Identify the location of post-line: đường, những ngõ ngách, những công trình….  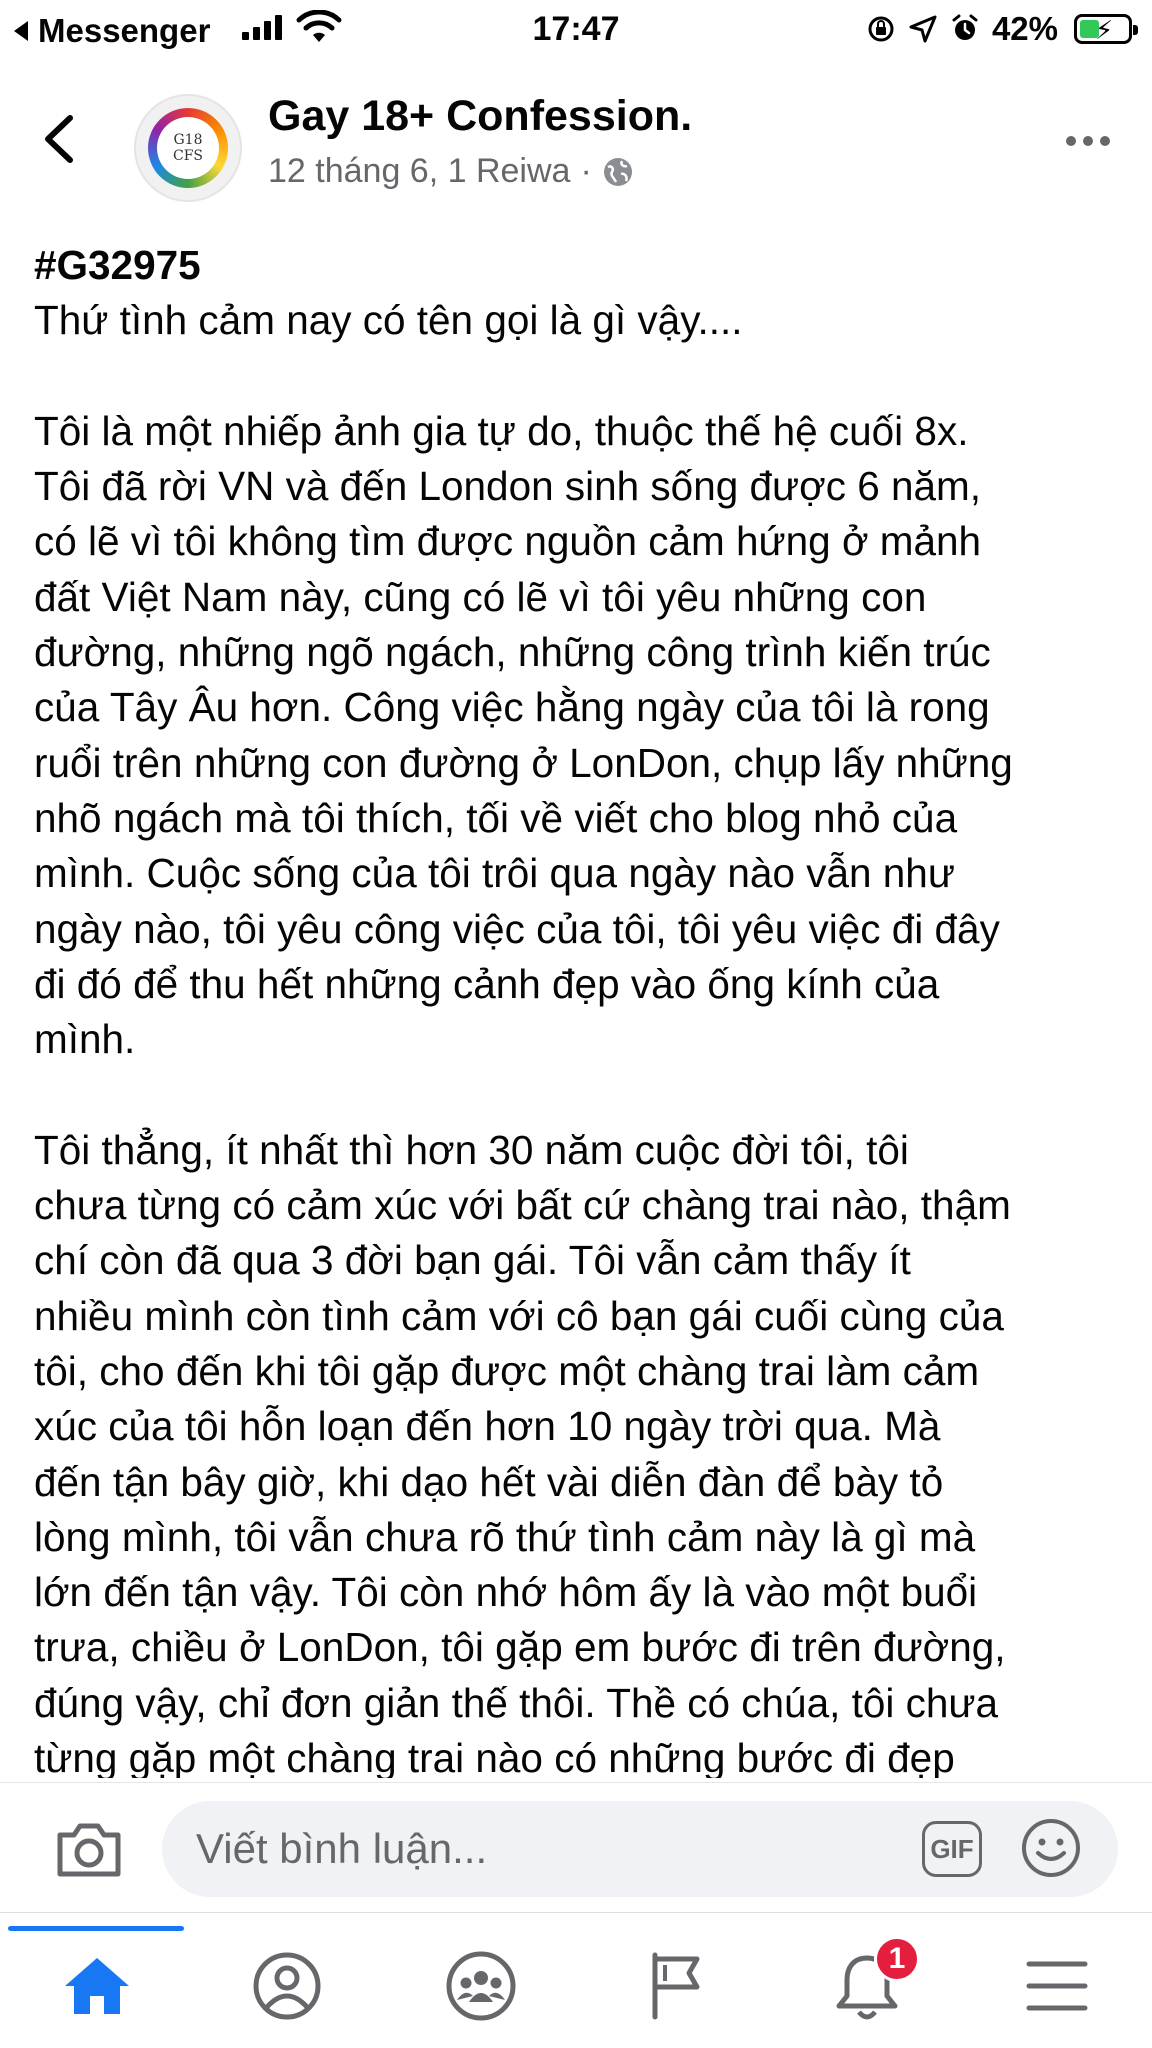
(512, 652).